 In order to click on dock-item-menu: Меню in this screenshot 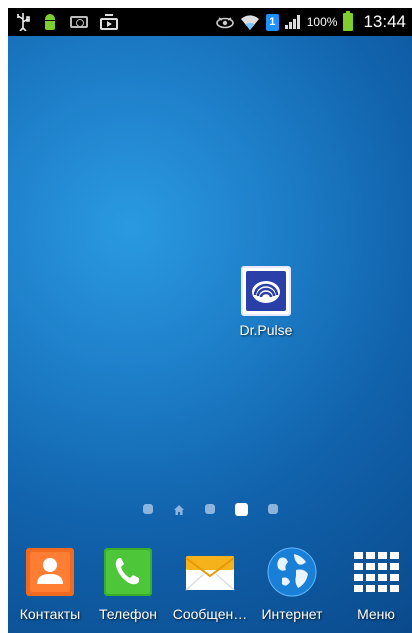, I will do `click(373, 584)`.